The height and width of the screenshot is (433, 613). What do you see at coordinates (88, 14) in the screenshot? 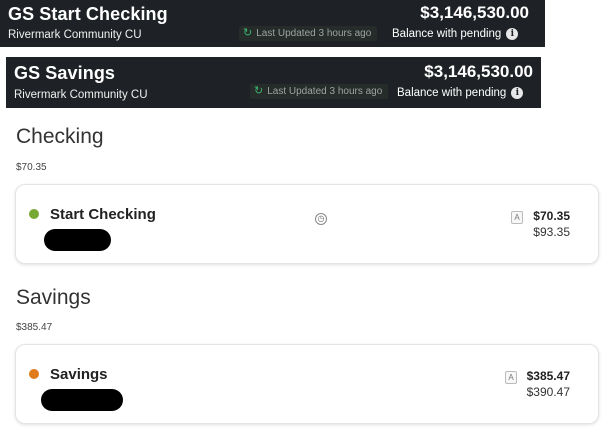
I see `banner-title: GS Start Checking` at bounding box center [88, 14].